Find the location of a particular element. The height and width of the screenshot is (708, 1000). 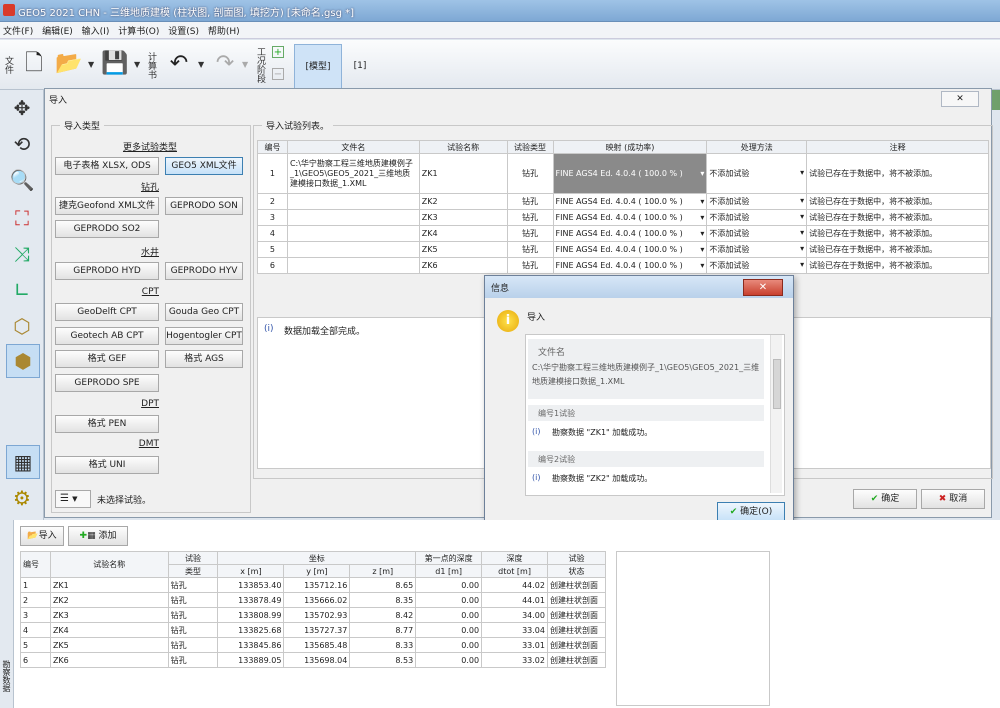

menu-settings: 设置(S) is located at coordinates (183, 30).